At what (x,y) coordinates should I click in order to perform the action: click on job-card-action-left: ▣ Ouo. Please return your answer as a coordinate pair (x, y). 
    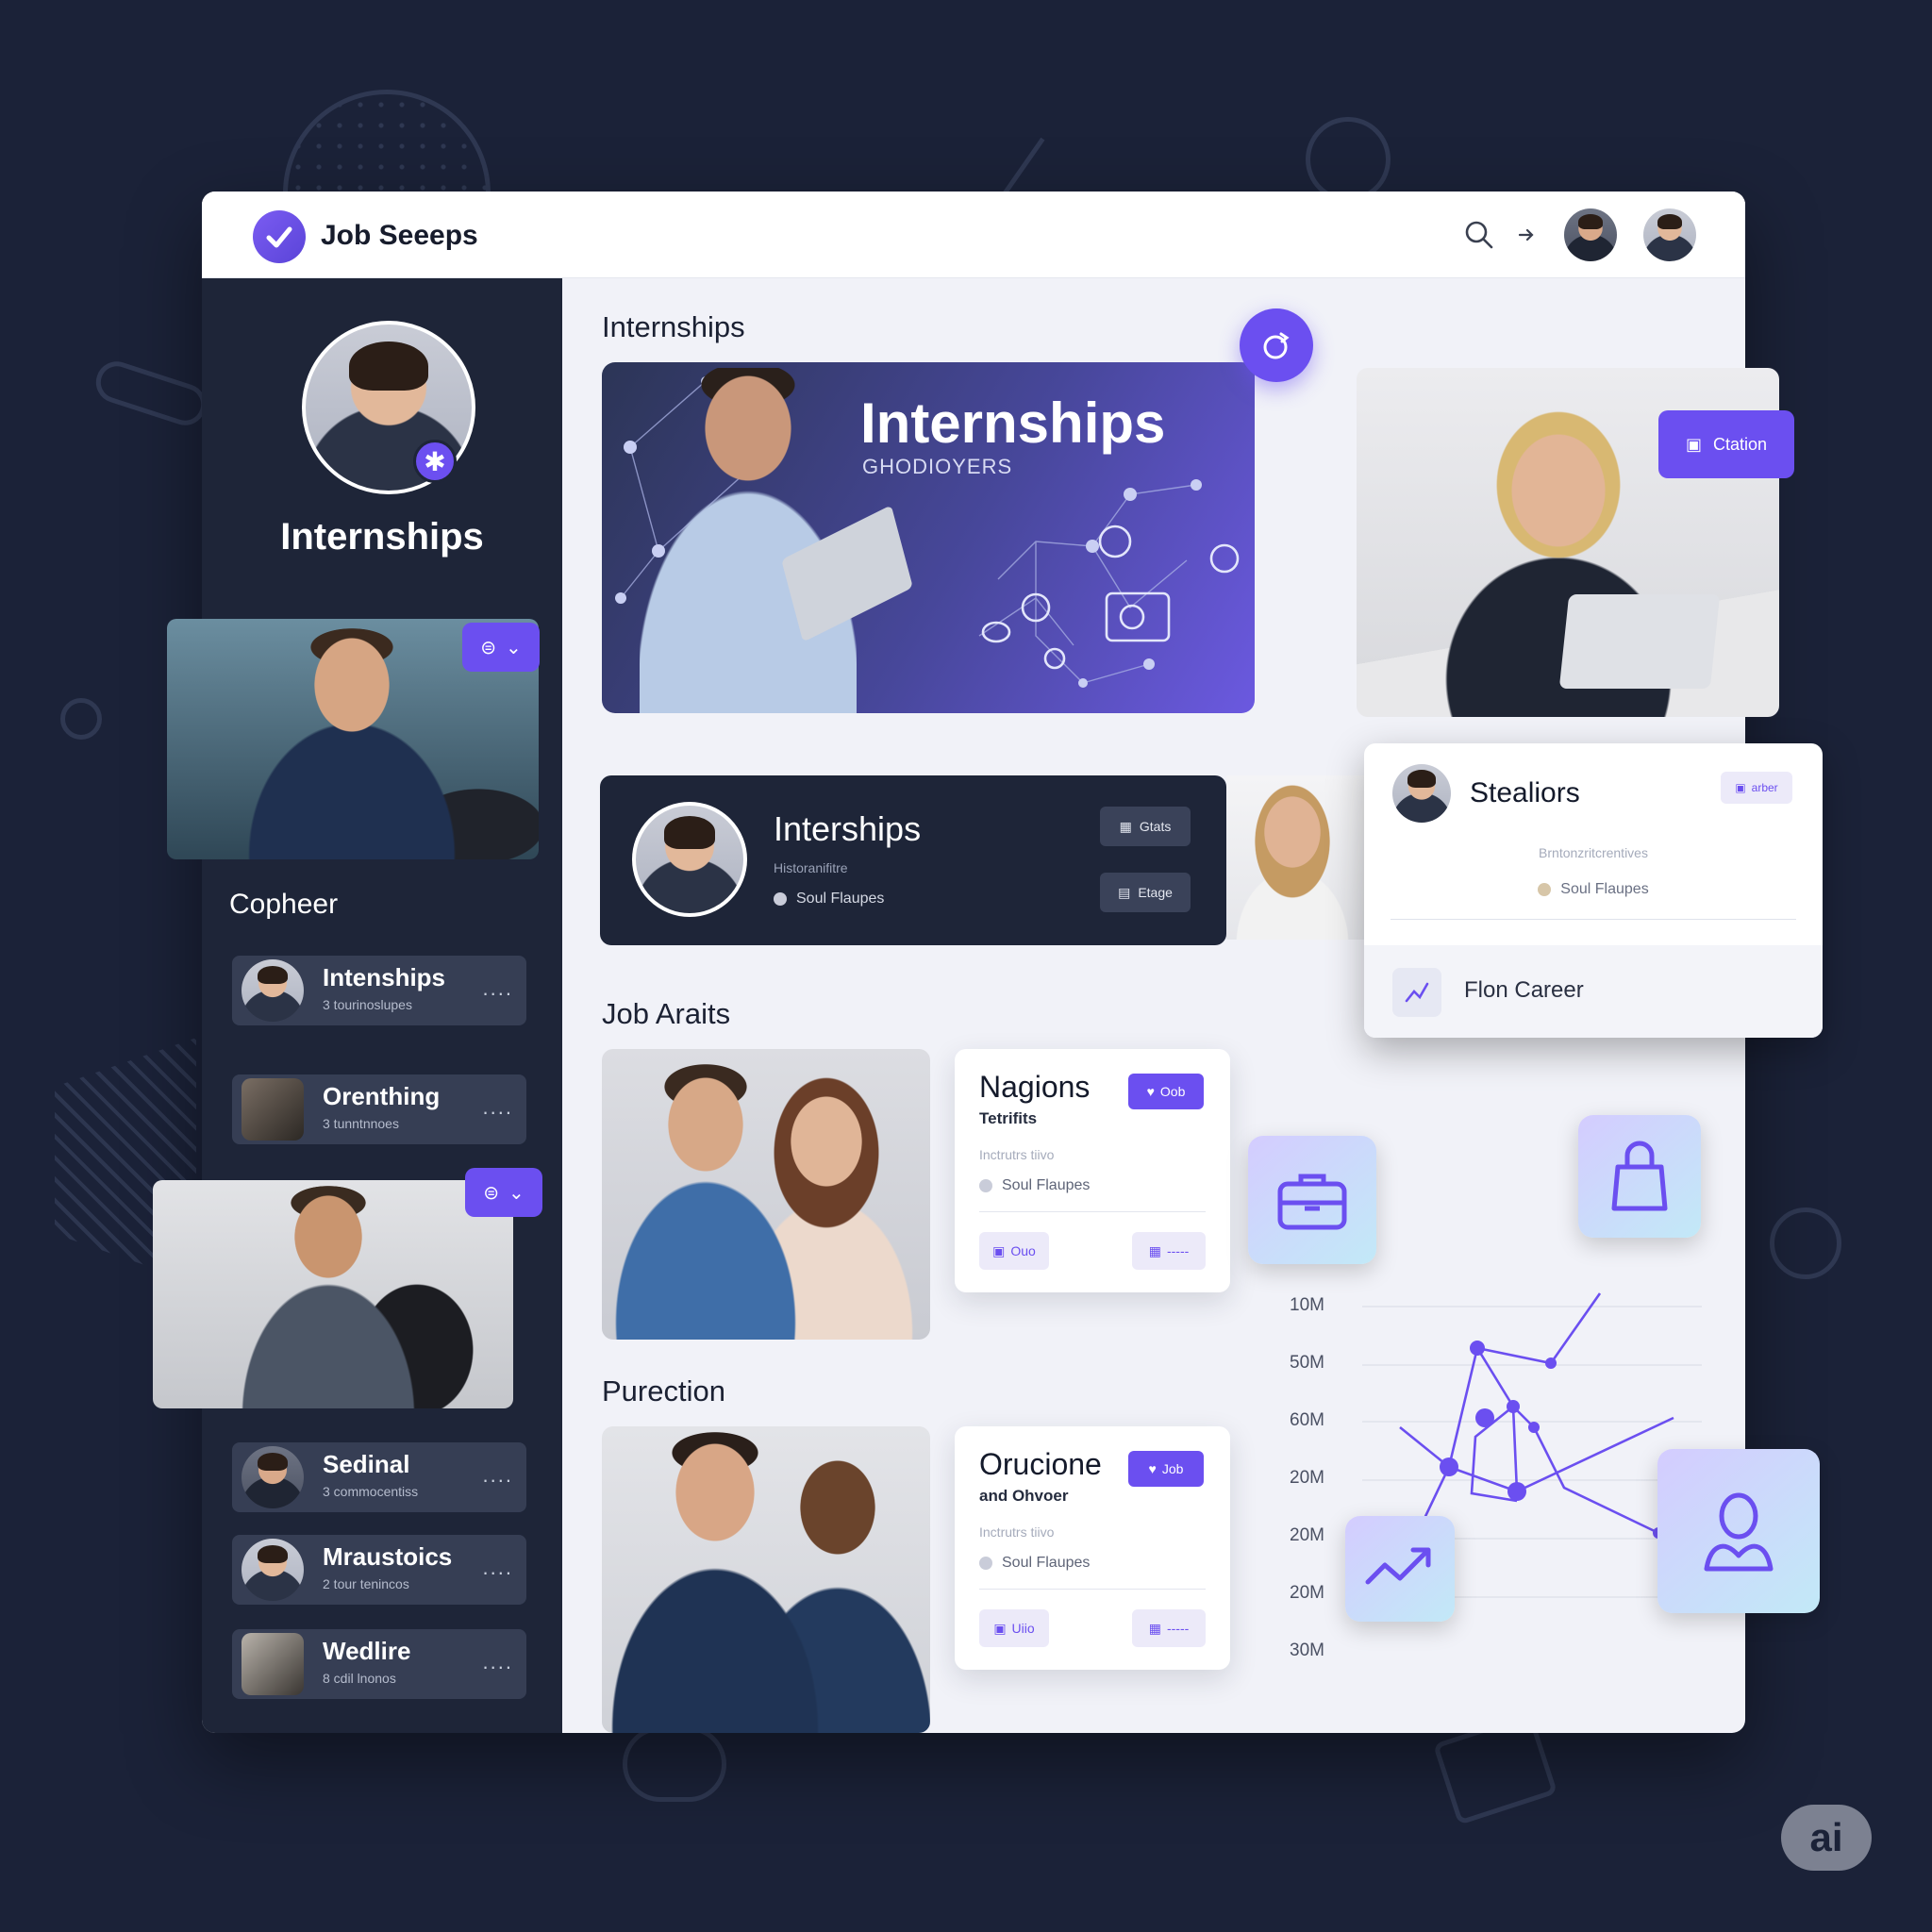
    Looking at the image, I should click on (1014, 1251).